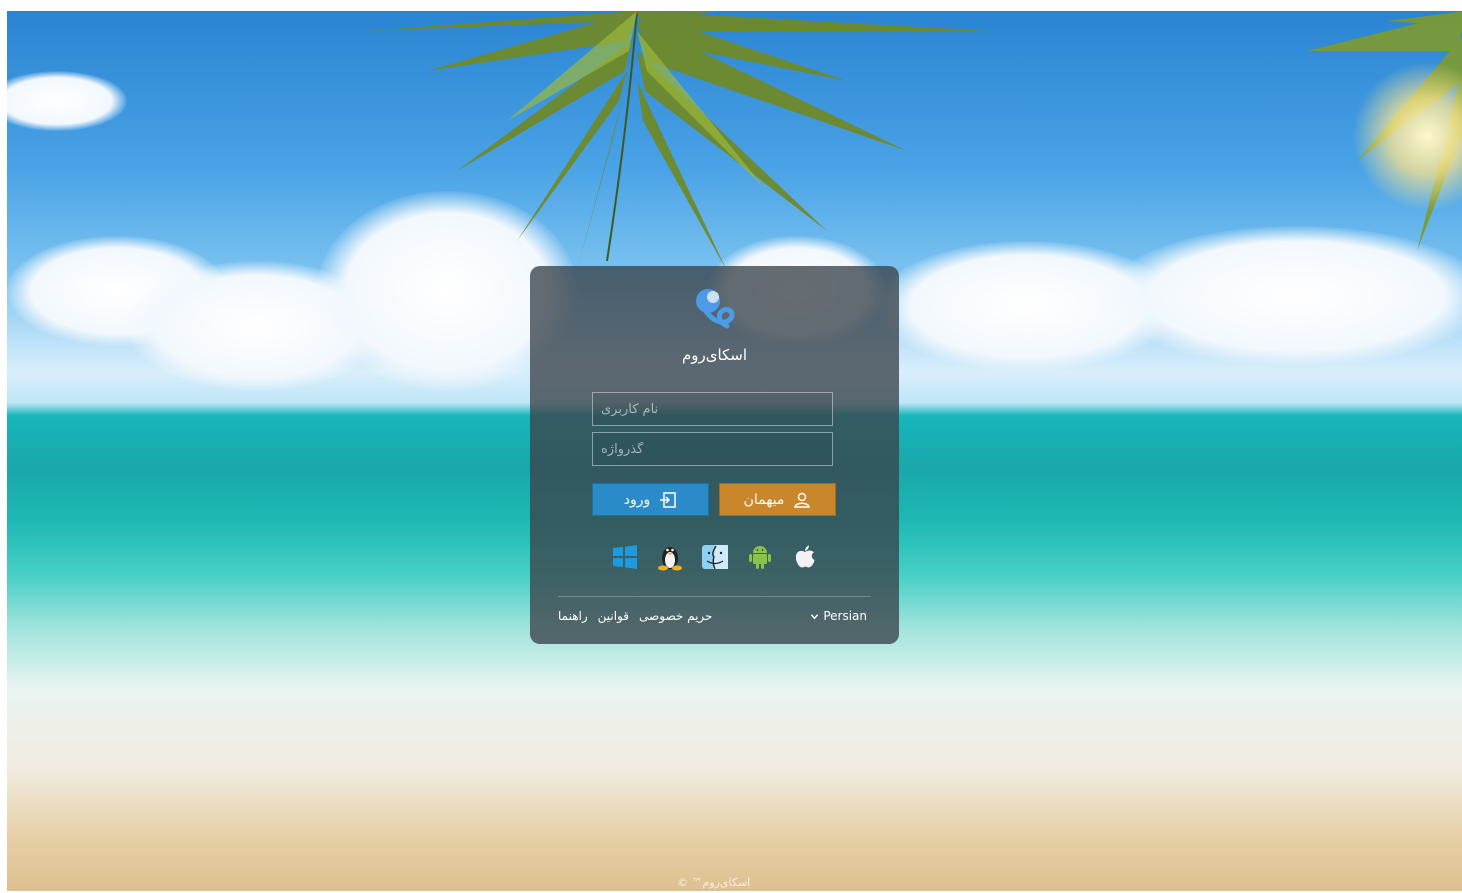  What do you see at coordinates (668, 499) in the screenshot?
I see `sign-in-icon` at bounding box center [668, 499].